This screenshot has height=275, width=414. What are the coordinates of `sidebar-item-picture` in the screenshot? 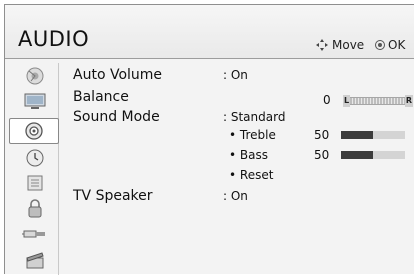 It's located at (34, 76).